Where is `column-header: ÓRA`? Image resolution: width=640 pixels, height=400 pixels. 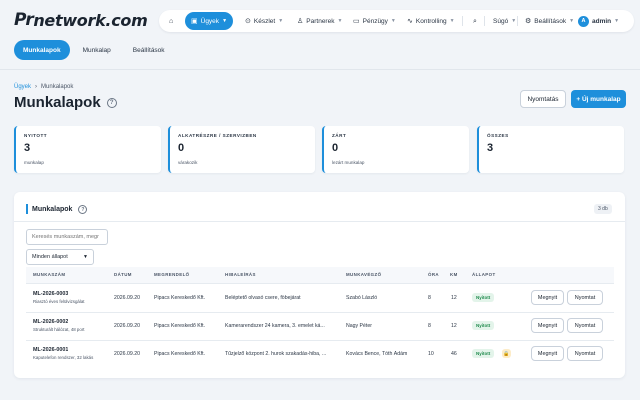
column-header: ÓRA is located at coordinates (433, 274).